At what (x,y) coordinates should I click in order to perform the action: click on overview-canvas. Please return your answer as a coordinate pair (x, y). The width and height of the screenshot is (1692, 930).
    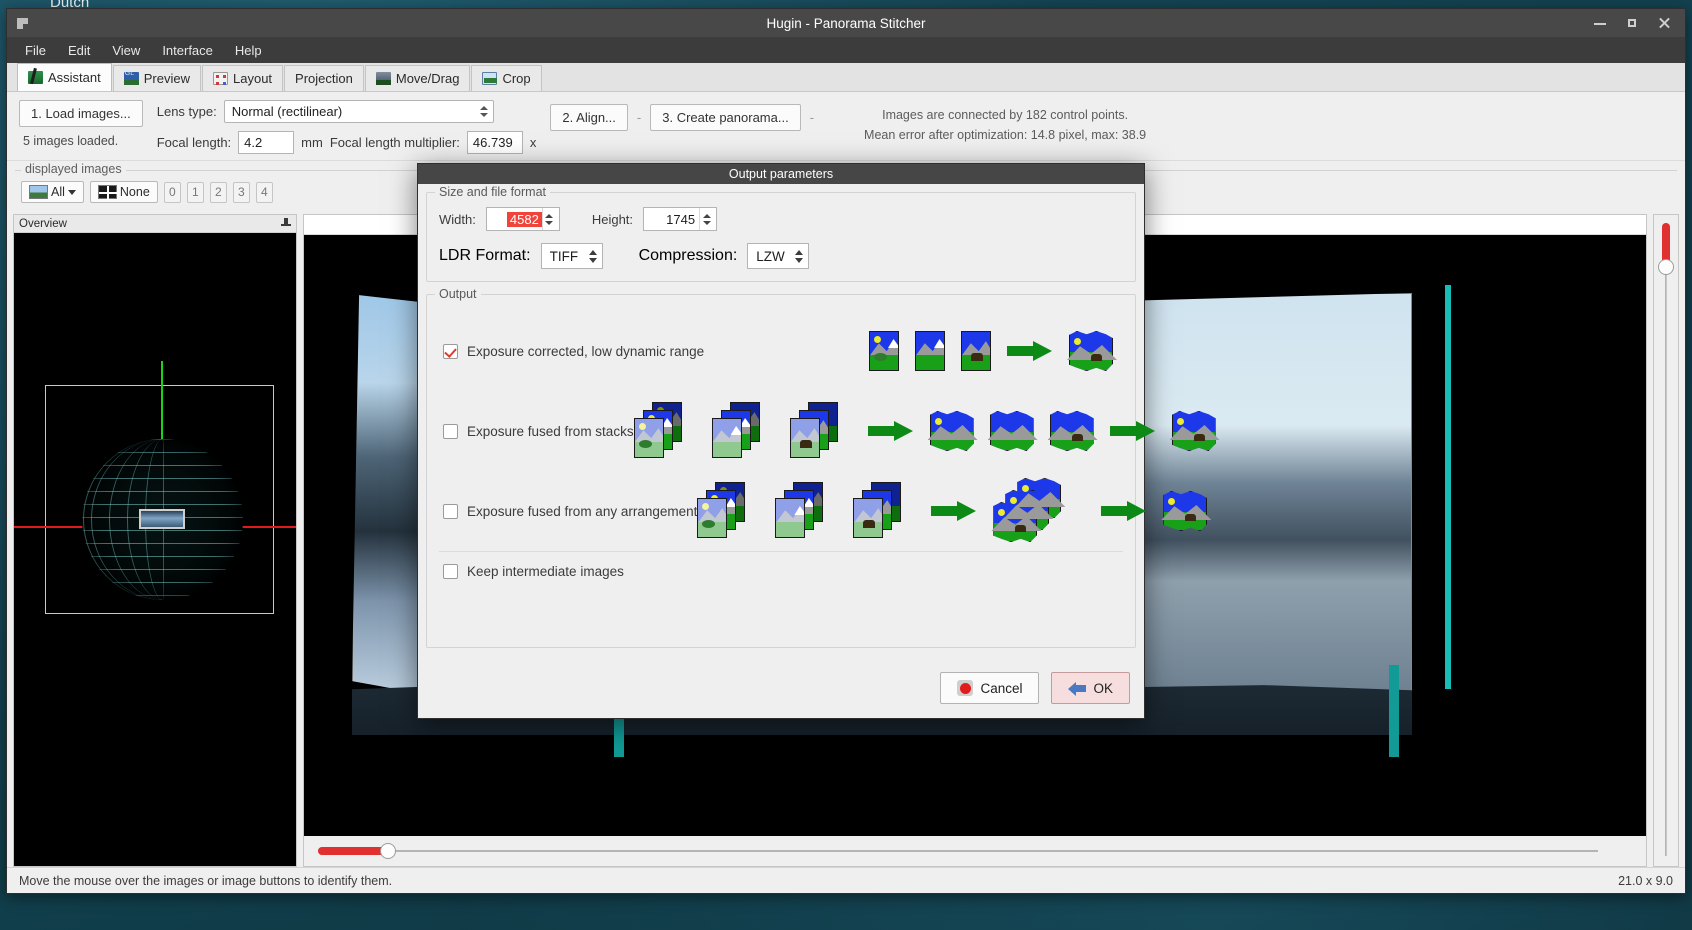
    Looking at the image, I should click on (155, 549).